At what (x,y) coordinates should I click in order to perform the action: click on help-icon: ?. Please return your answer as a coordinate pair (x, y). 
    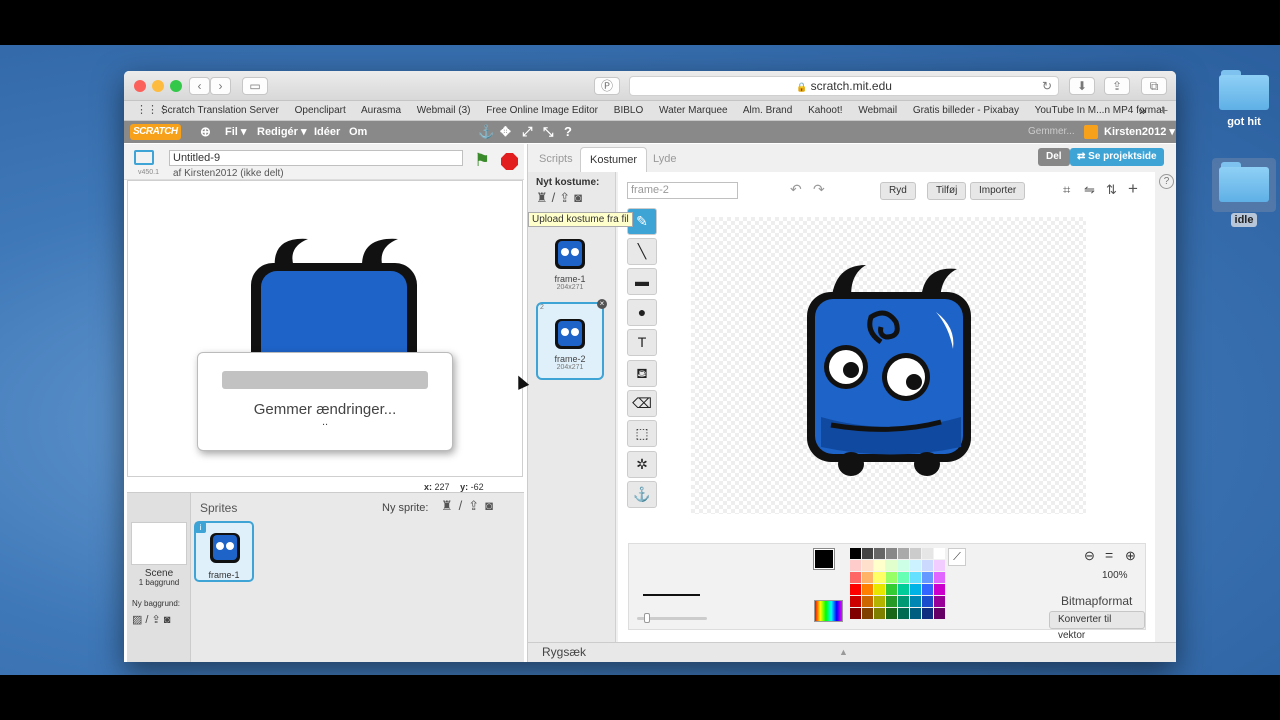
    Looking at the image, I should click on (568, 132).